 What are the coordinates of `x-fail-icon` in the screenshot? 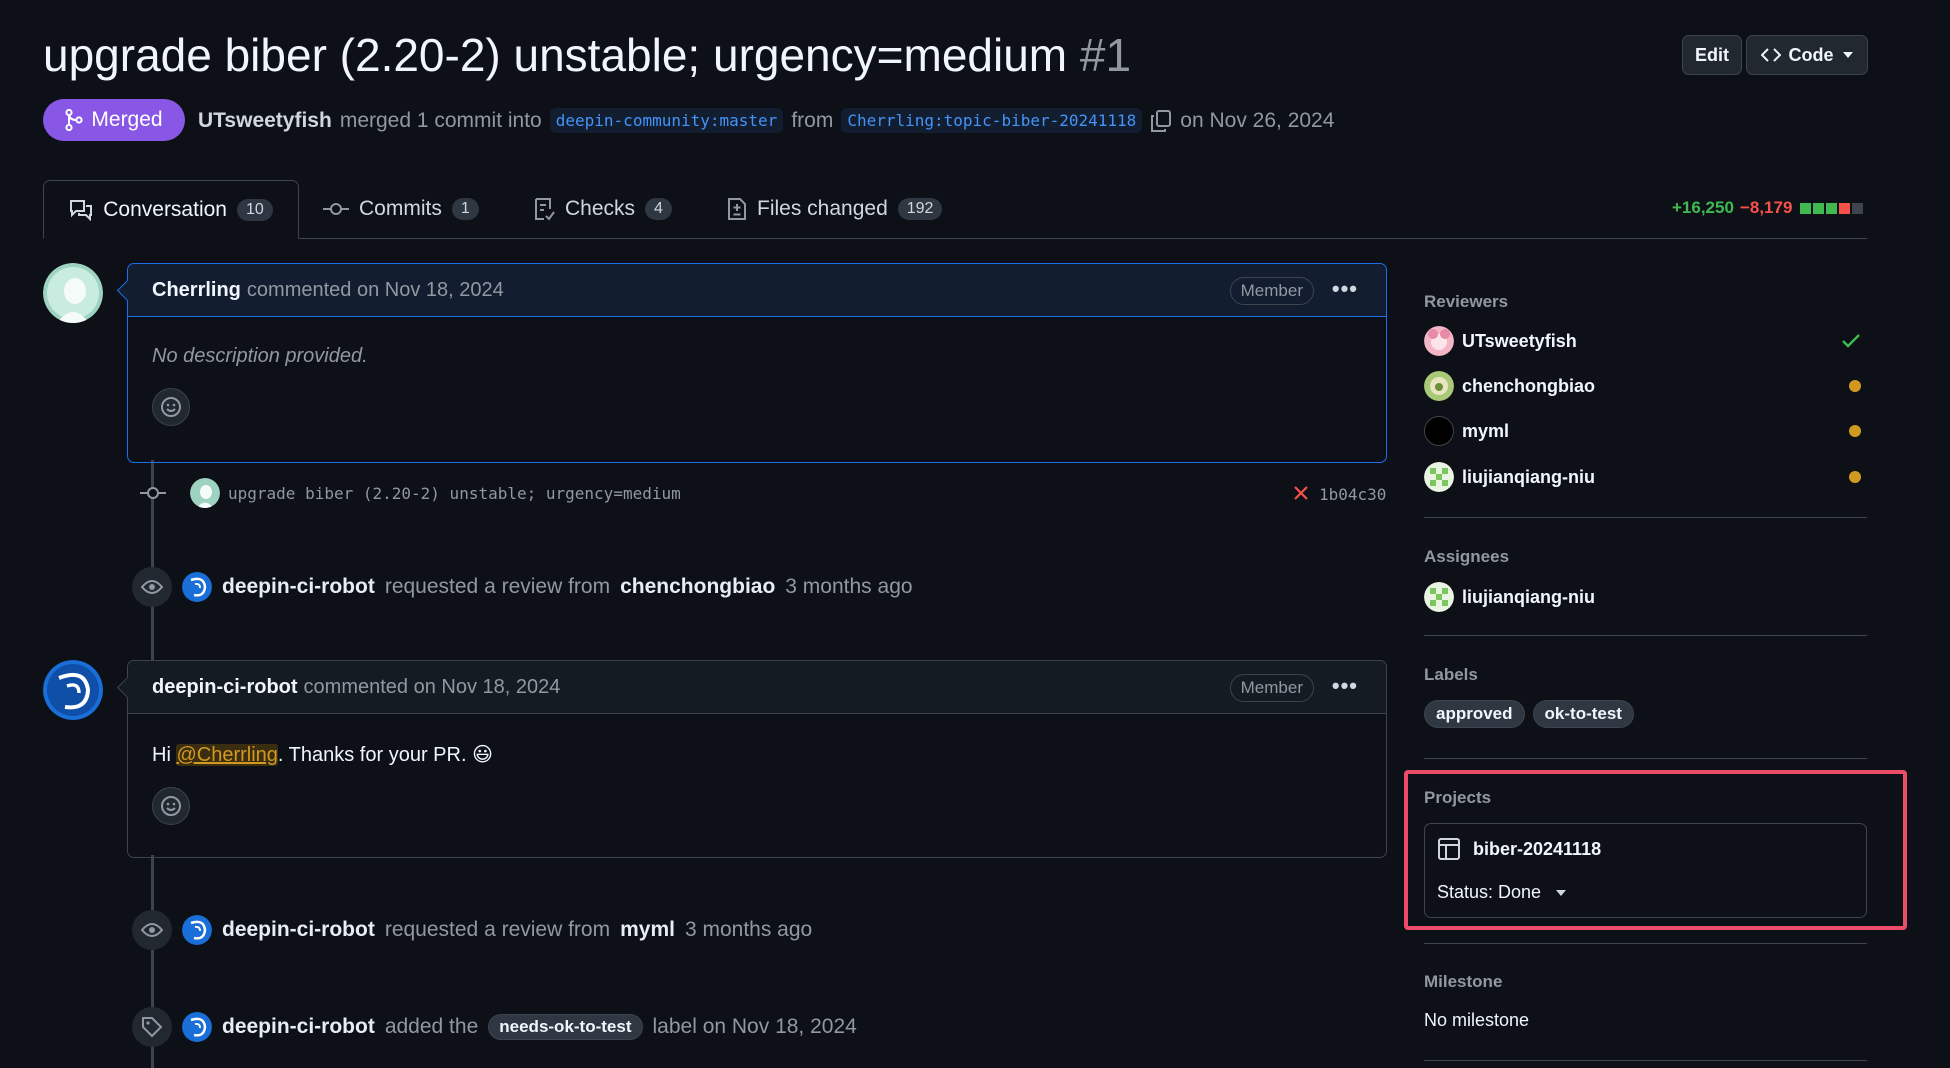 It's located at (1301, 493).